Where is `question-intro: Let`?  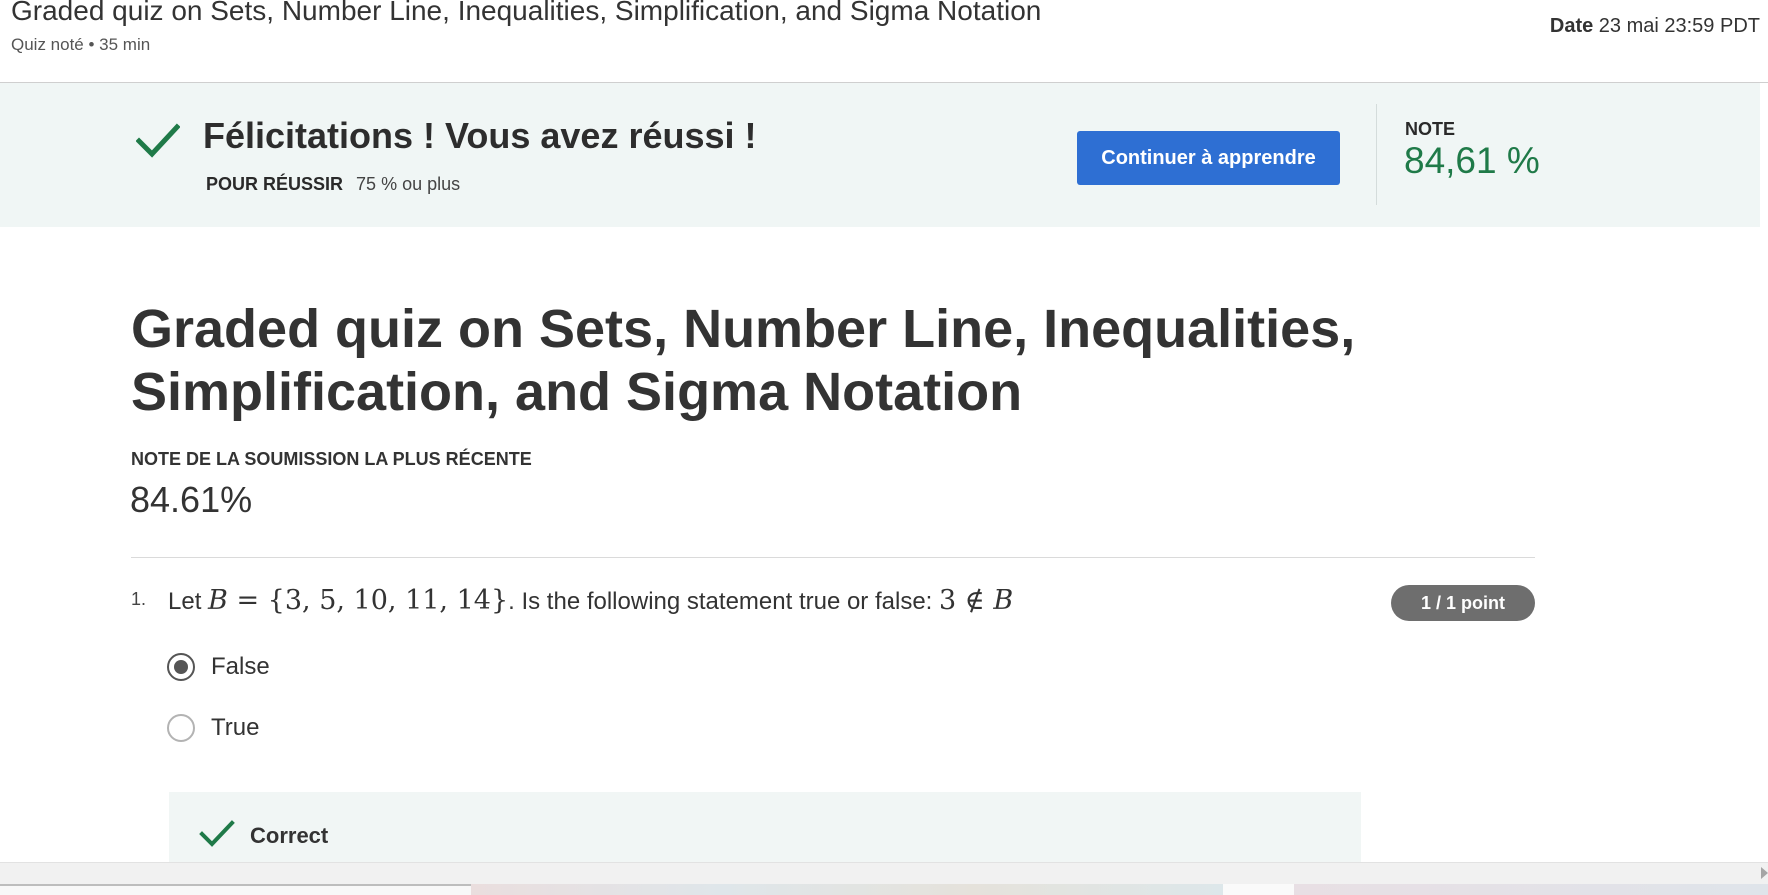
question-intro: Let is located at coordinates (185, 601).